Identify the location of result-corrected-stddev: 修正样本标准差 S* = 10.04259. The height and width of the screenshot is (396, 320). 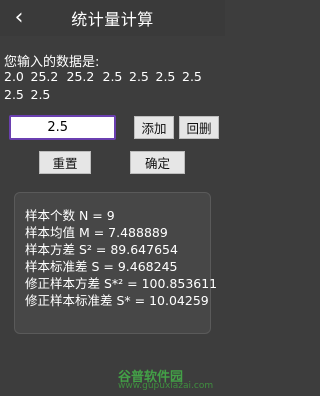
(117, 300).